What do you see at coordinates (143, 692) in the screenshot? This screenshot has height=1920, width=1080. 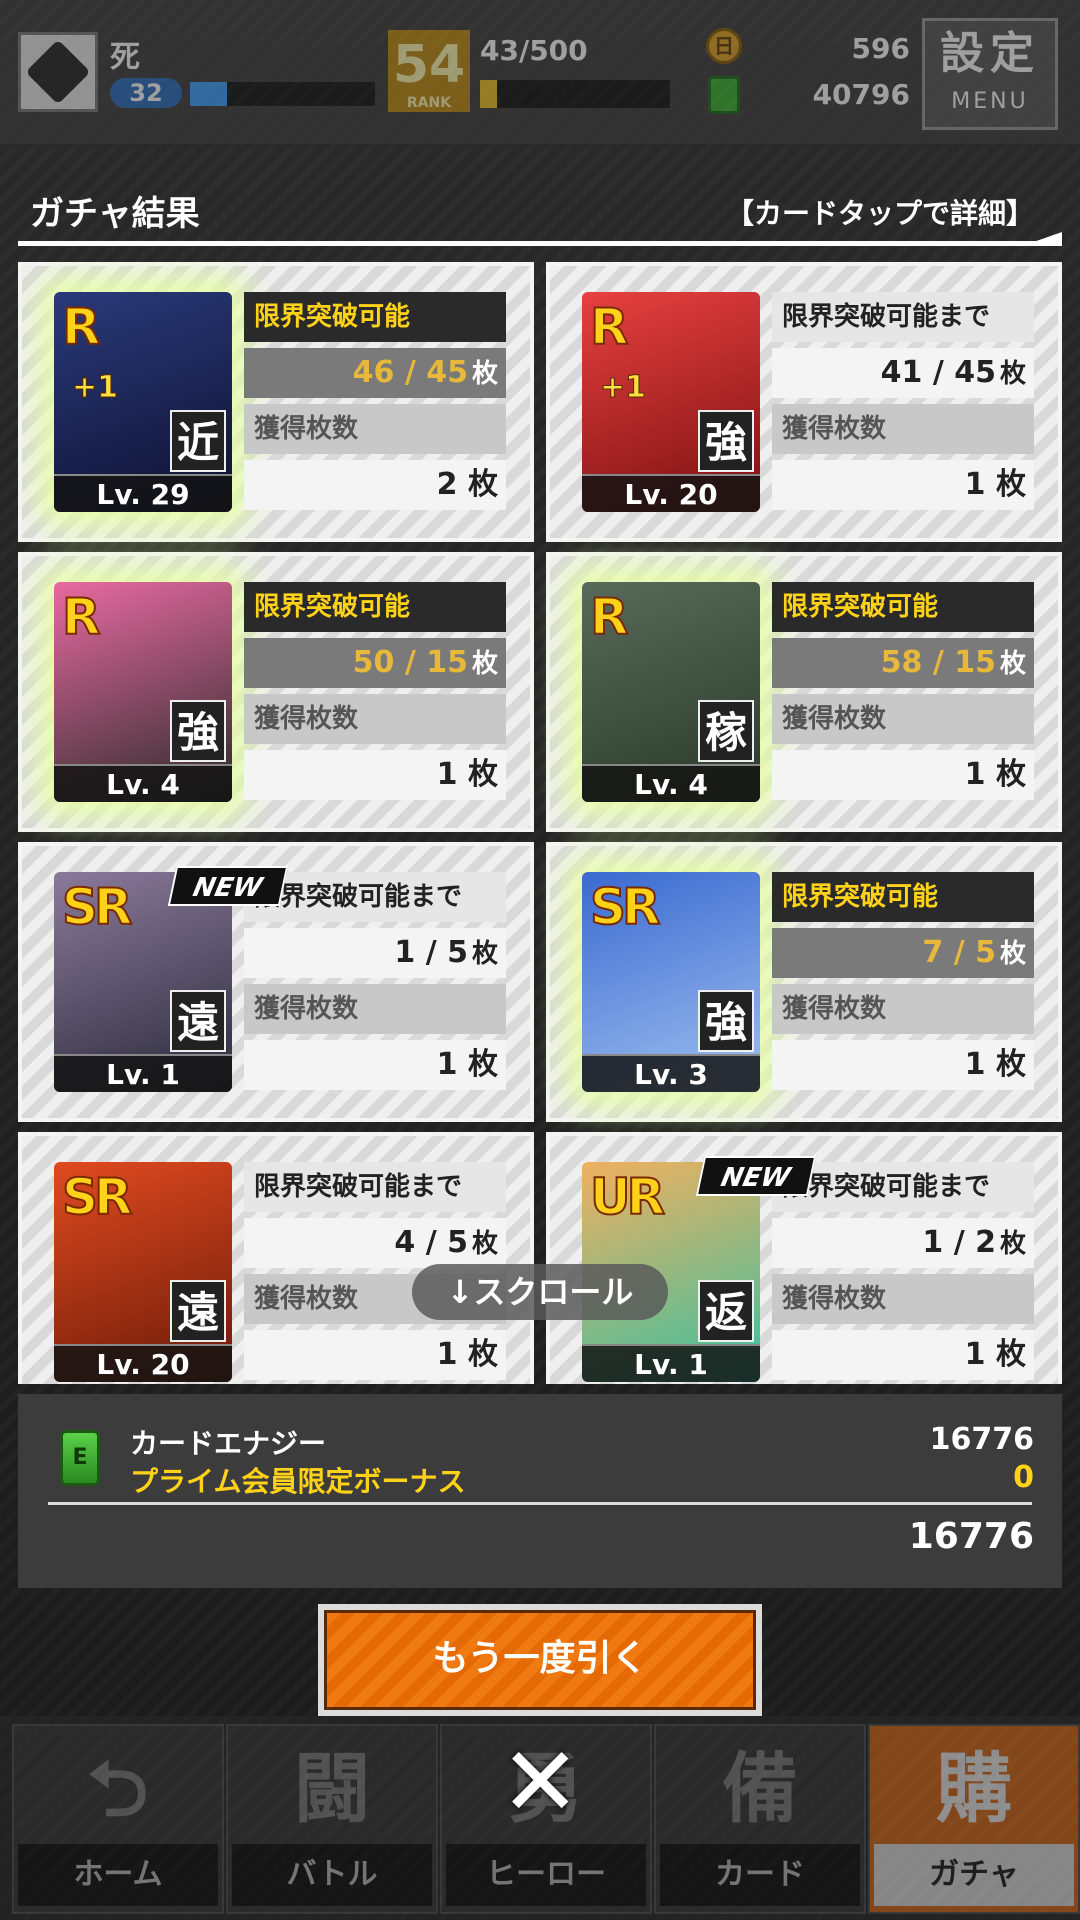 I see `card-image: R 強 Lv. 4` at bounding box center [143, 692].